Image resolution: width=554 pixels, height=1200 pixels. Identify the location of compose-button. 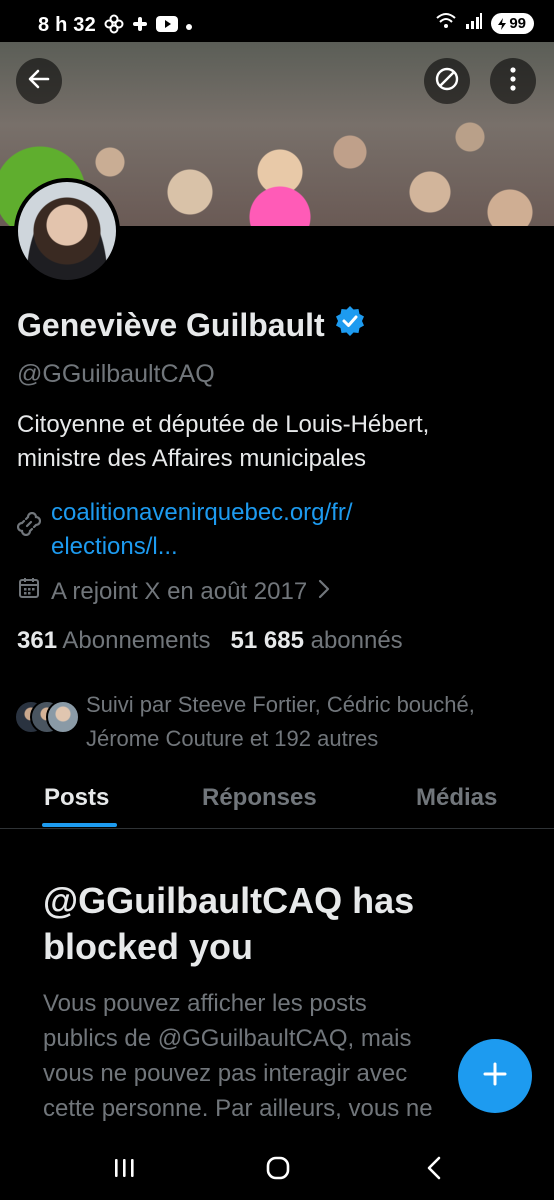
(495, 1076).